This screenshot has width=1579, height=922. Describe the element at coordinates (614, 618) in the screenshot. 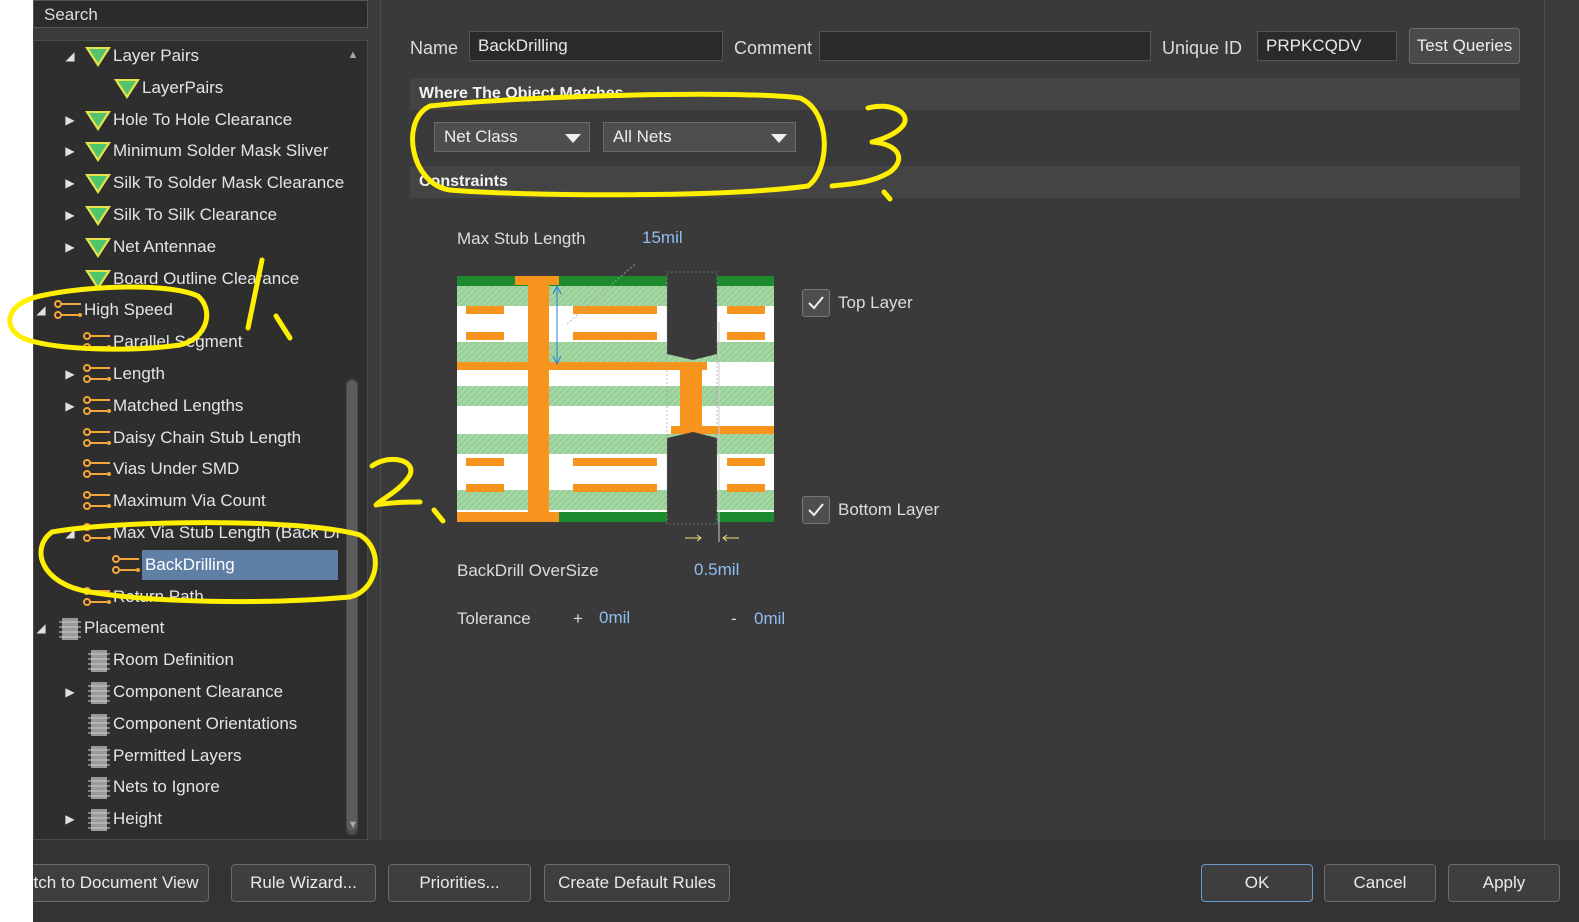

I see `tolerance-plus-value: 0mil` at that location.